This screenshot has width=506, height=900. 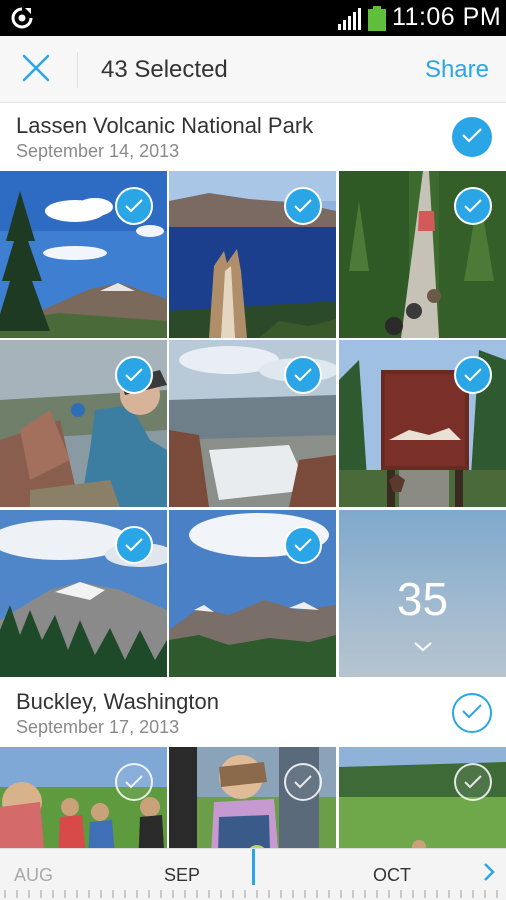 I want to click on status-bar: 11:06 PM, so click(x=253, y=18).